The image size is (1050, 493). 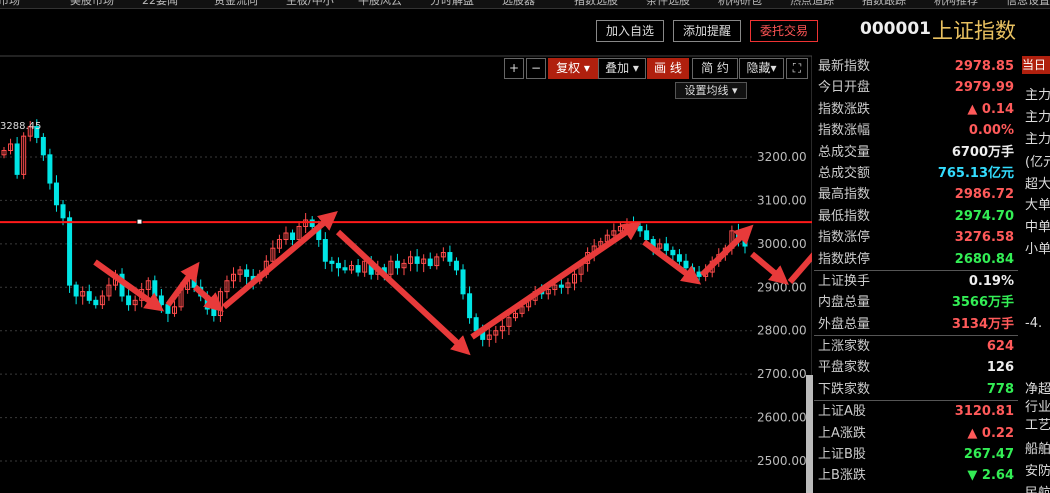 I want to click on quote-value: 2979.99, so click(x=984, y=88).